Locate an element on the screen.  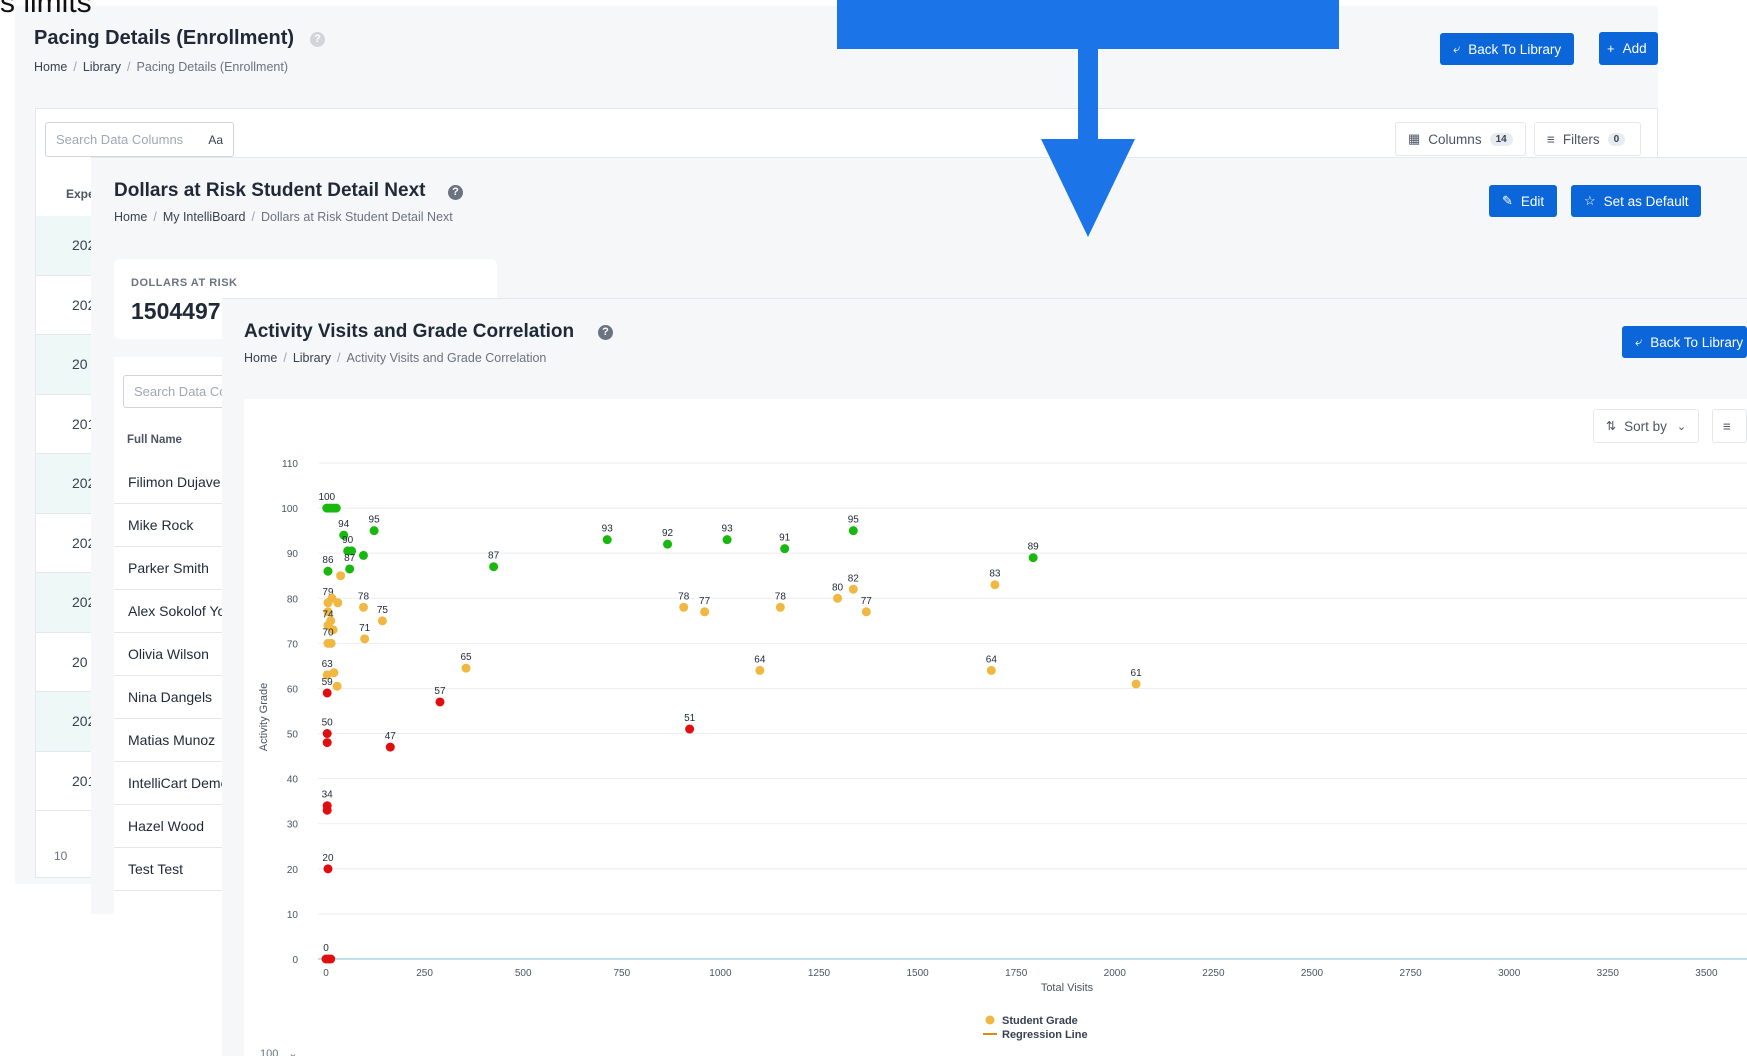
table-row: Hazel Wood is located at coordinates (169, 826).